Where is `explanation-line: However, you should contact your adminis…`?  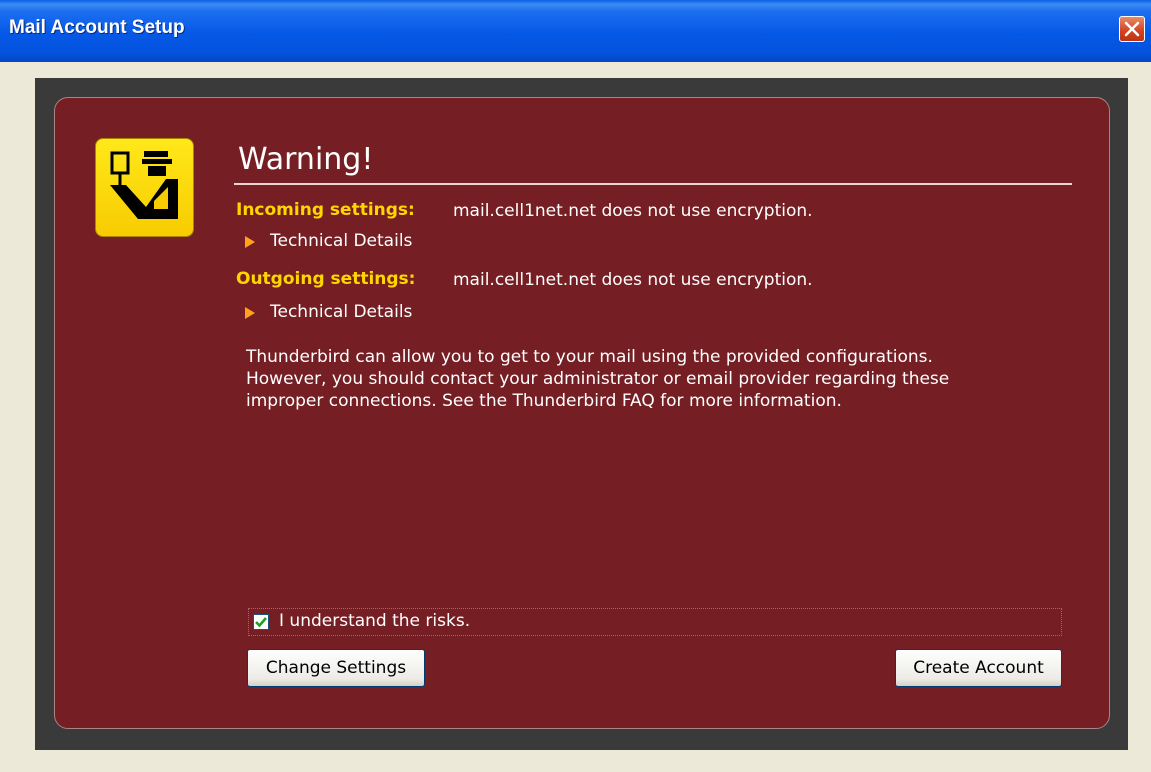 explanation-line: However, you should contact your adminis… is located at coordinates (598, 379).